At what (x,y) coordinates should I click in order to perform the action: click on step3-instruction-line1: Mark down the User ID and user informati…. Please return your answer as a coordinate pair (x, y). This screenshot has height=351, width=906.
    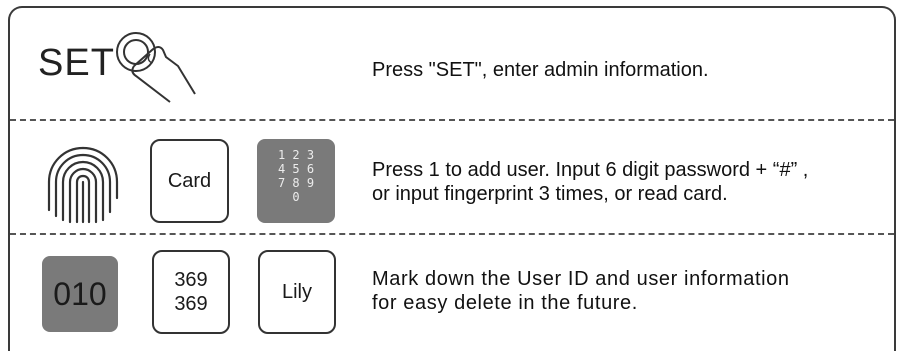
    Looking at the image, I should click on (581, 279).